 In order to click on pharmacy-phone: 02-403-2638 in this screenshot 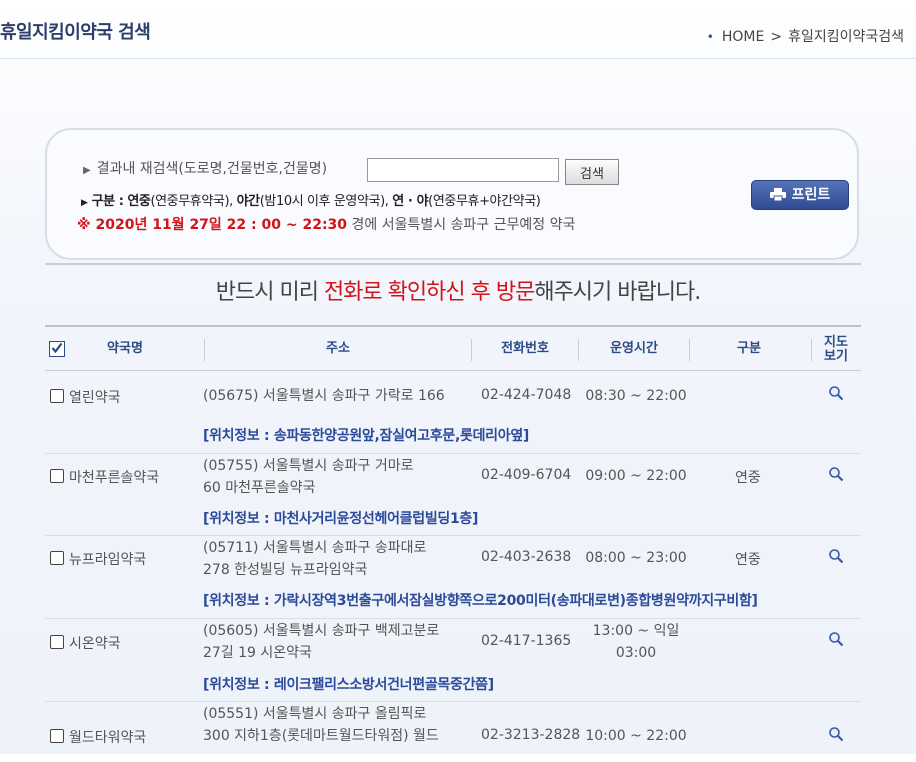, I will do `click(526, 557)`.